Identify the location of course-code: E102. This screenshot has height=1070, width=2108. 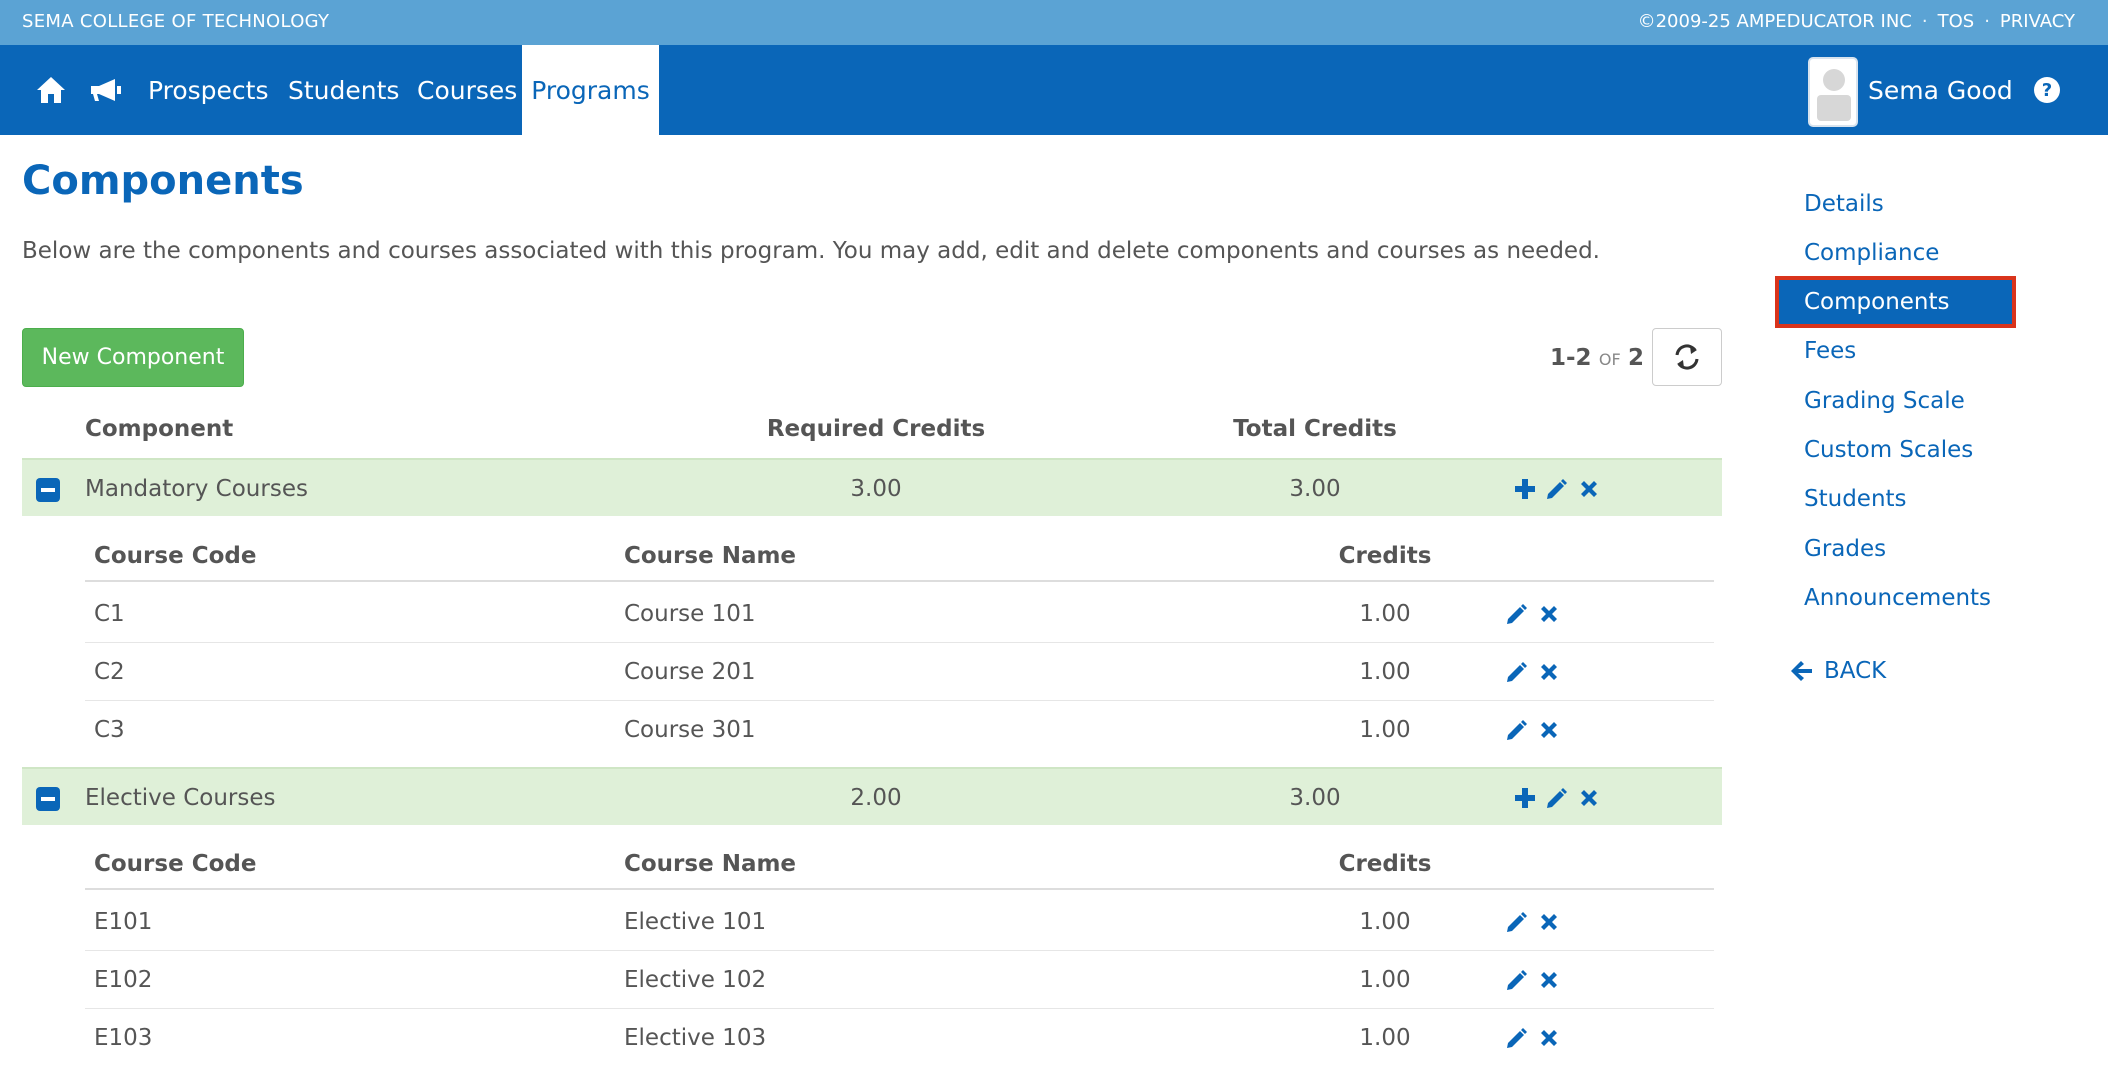
(123, 980).